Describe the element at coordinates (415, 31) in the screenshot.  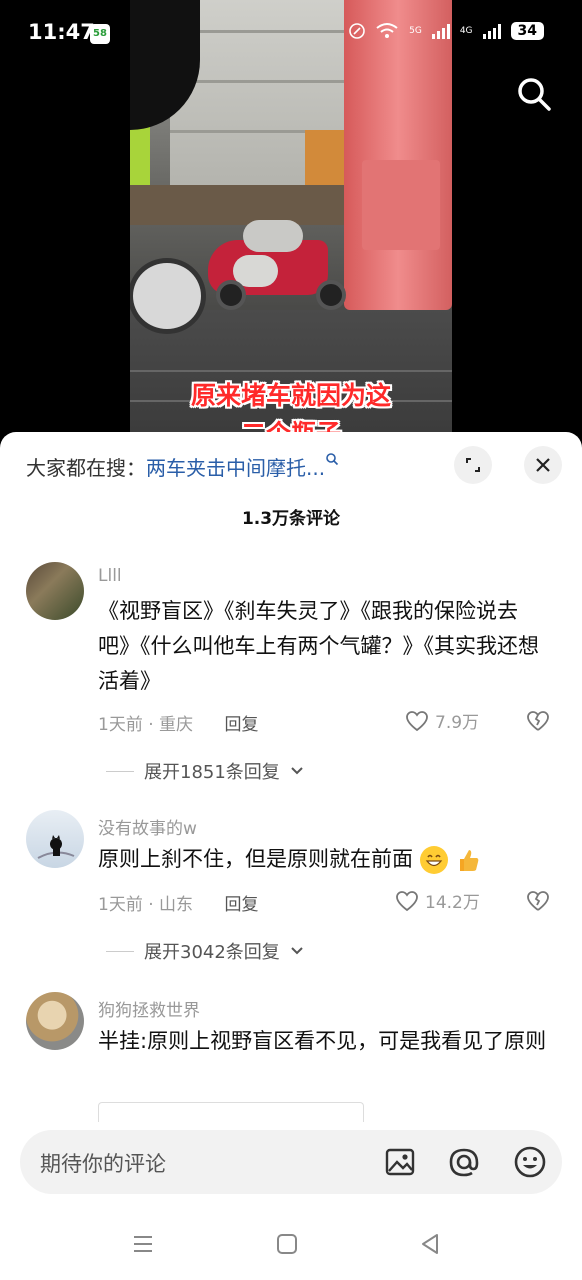
I see `network-5g-label: 5G` at that location.